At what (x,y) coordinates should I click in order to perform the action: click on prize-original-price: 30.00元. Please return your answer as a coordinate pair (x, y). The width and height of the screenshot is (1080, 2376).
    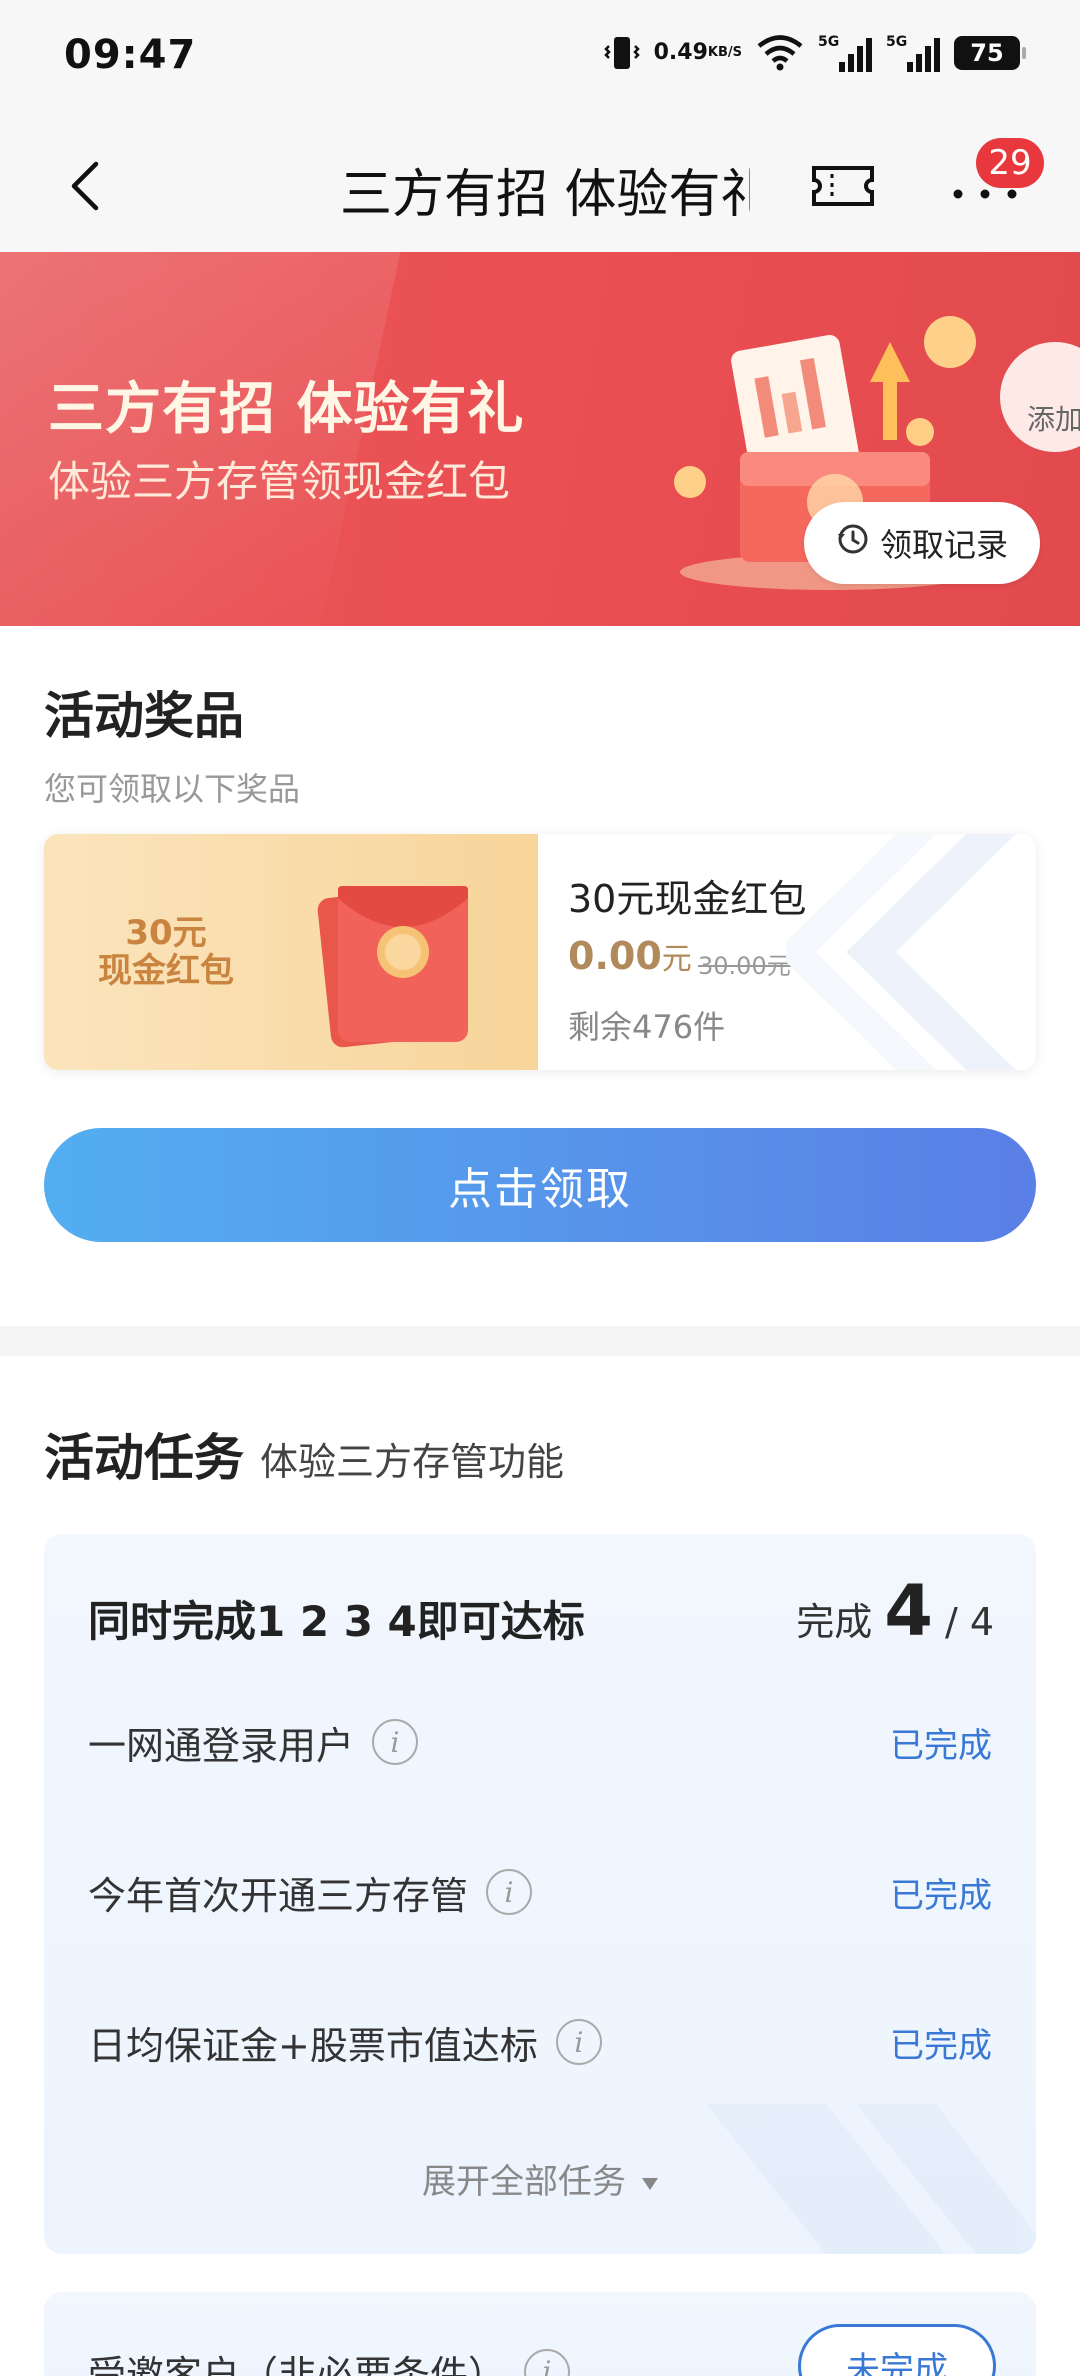
    Looking at the image, I should click on (744, 966).